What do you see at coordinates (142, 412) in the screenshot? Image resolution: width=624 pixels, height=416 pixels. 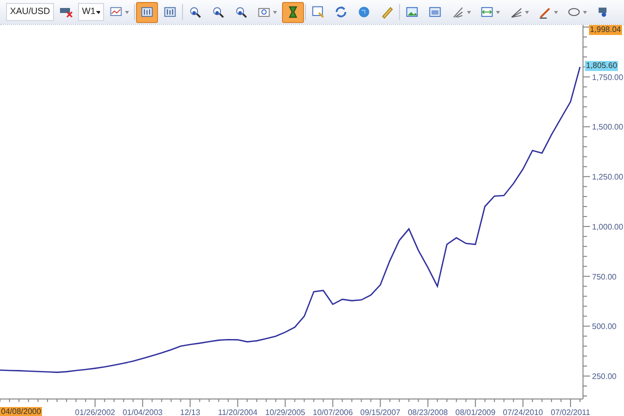 I see `x-axis-label: 01/04/2003` at bounding box center [142, 412].